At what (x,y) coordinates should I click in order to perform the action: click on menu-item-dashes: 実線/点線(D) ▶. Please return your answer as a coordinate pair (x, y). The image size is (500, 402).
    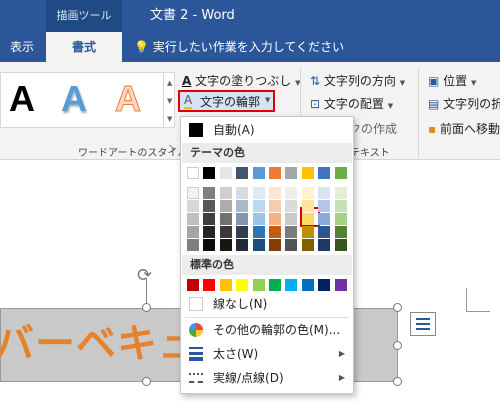
    Looking at the image, I should click on (267, 378).